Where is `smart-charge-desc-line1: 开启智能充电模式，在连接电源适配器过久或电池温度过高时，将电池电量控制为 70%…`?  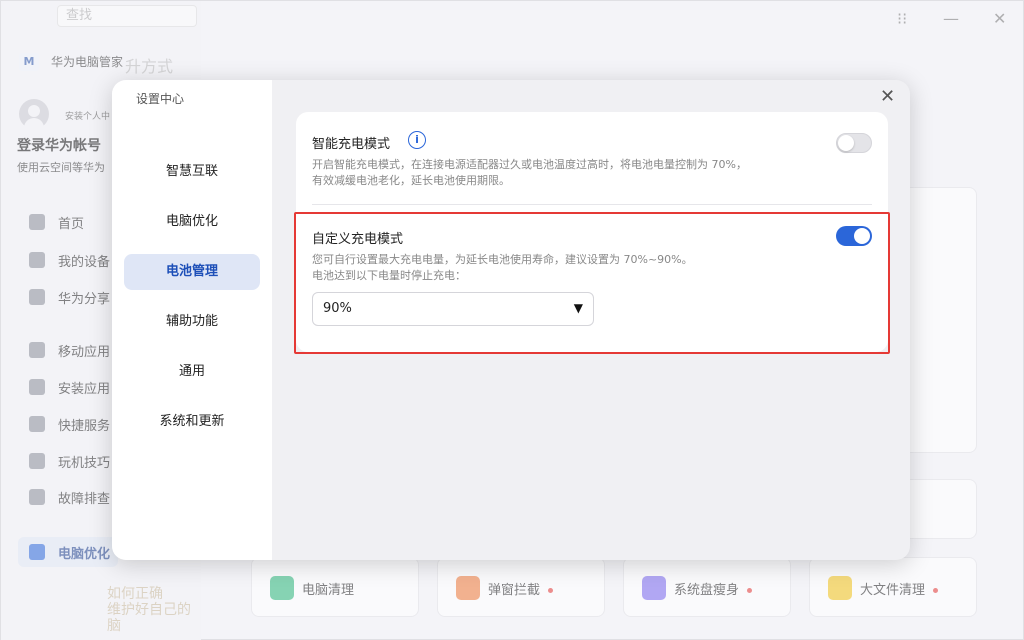 smart-charge-desc-line1: 开启智能充电模式，在连接电源适配器过久或电池温度过高时，将电池电量控制为 70%… is located at coordinates (529, 164).